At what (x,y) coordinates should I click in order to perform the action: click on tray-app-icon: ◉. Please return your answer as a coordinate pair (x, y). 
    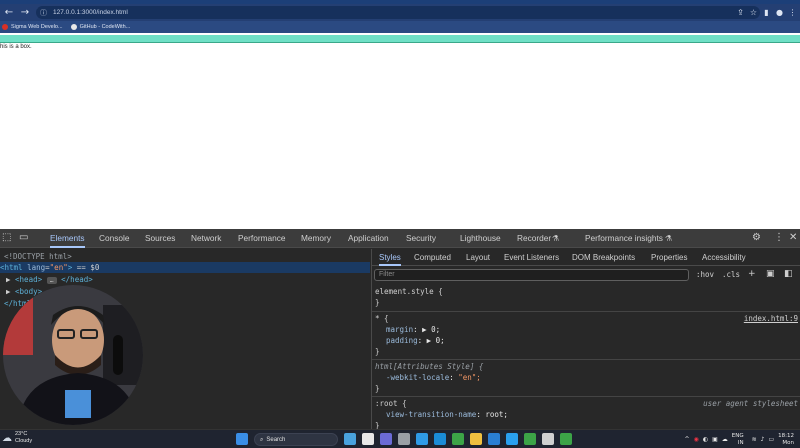
    Looking at the image, I should click on (696, 439).